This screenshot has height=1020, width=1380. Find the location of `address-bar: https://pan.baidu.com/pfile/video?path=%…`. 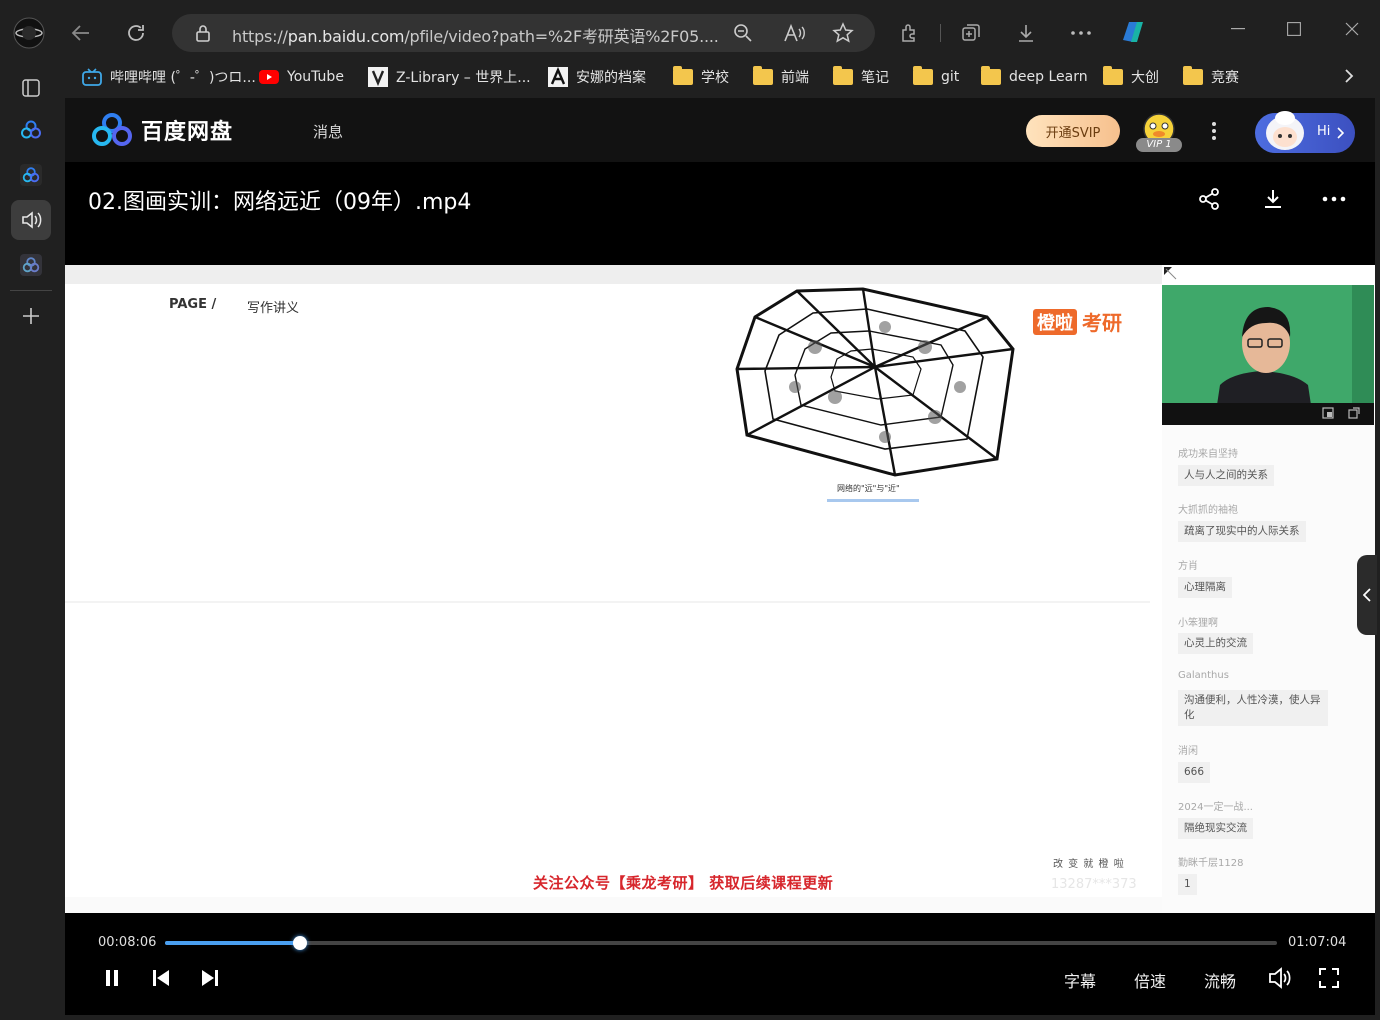

address-bar: https://pan.baidu.com/pfile/video?path=%… is located at coordinates (523, 33).